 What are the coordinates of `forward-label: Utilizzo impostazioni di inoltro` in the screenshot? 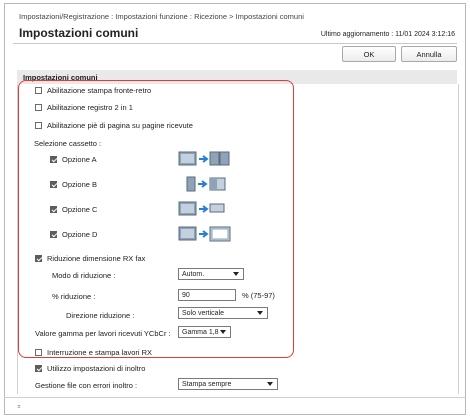 It's located at (96, 368).